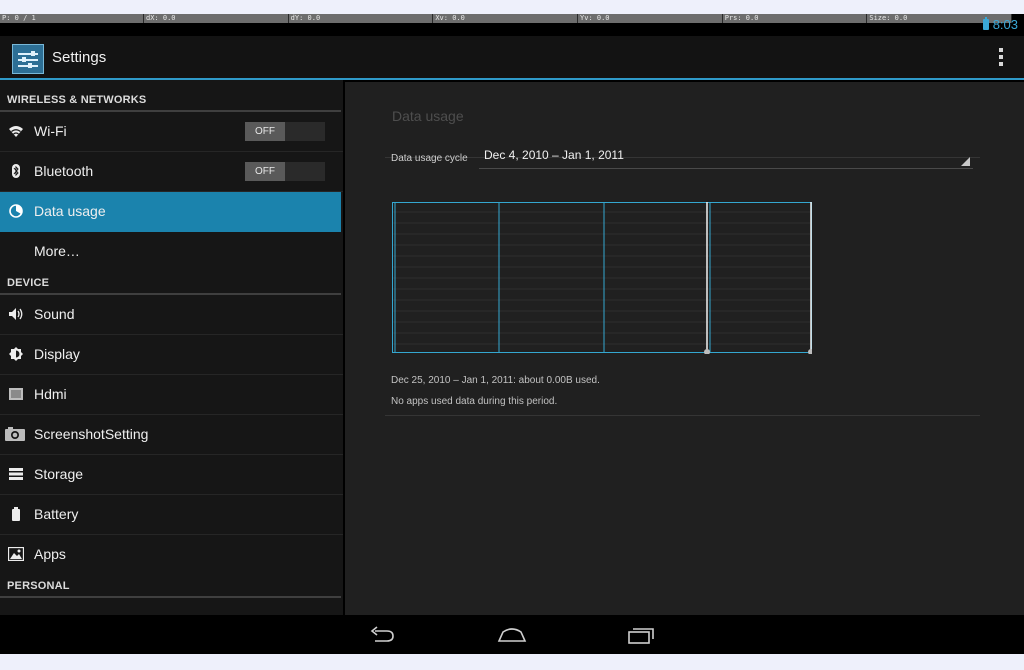  Describe the element at coordinates (16, 474) in the screenshot. I see `storage-icon` at that location.